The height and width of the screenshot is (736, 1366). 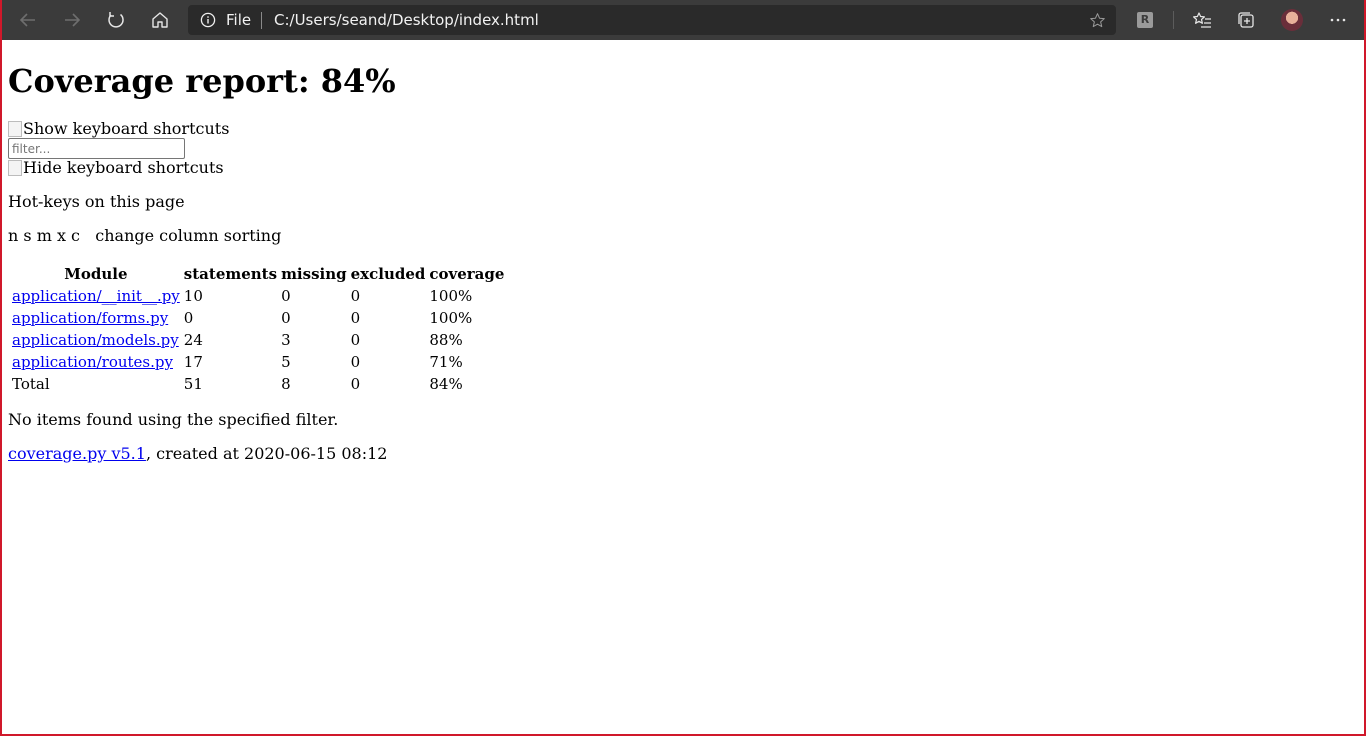 What do you see at coordinates (466, 274) in the screenshot?
I see `column-header-coverage: coverage` at bounding box center [466, 274].